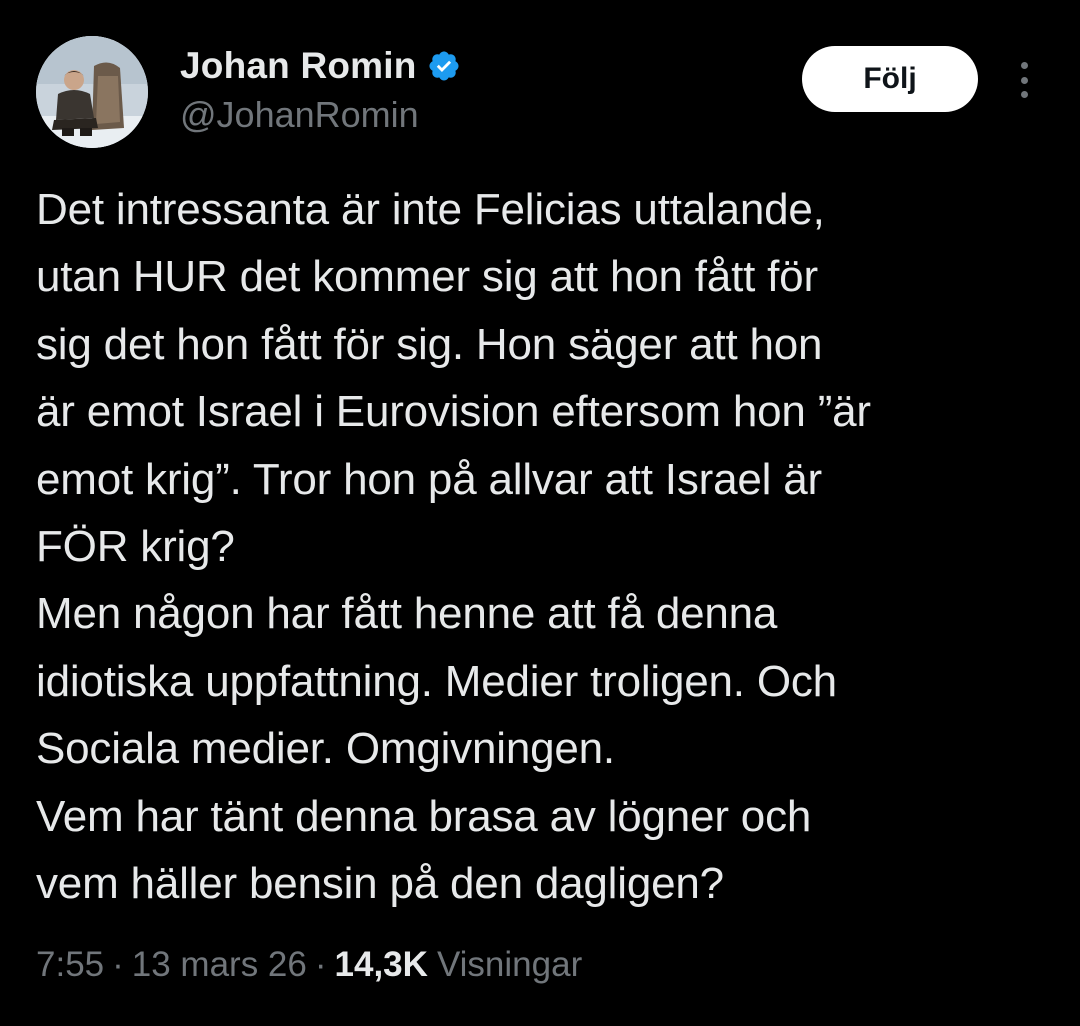 The image size is (1080, 1026). Describe the element at coordinates (427, 277) in the screenshot. I see `tweet-line: utan HUR det kommer sig att hon fått för` at that location.